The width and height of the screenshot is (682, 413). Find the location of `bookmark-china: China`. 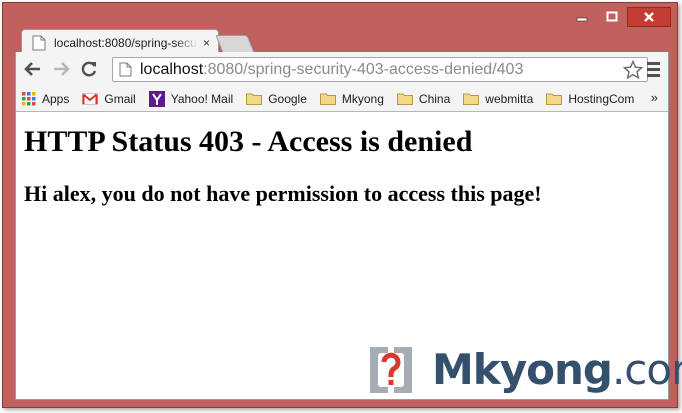

bookmark-china: China is located at coordinates (423, 98).